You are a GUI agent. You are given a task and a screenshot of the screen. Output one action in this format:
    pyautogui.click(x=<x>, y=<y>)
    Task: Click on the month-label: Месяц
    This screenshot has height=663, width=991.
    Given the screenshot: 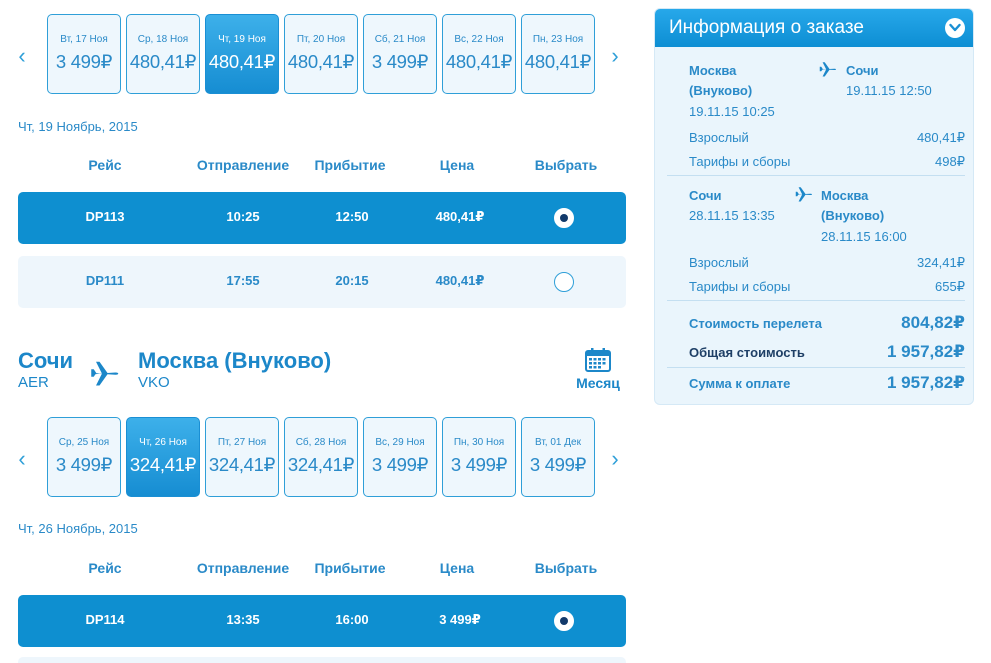 What is the action you would take?
    pyautogui.click(x=598, y=383)
    